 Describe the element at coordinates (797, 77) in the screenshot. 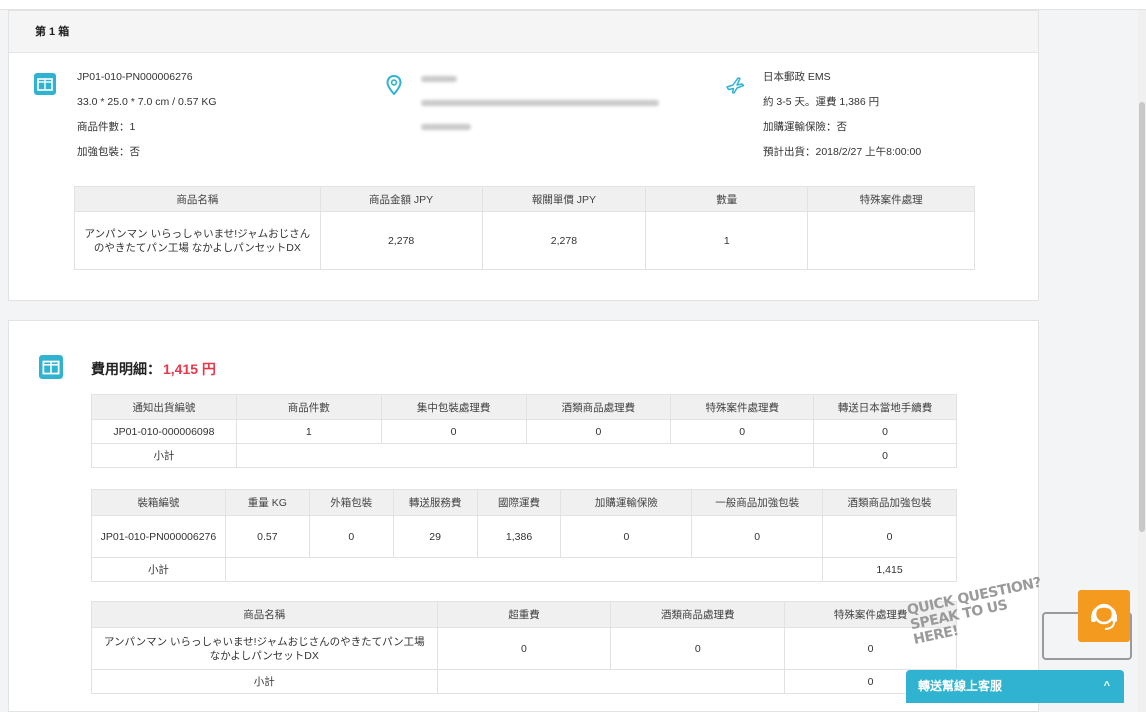

I see `shipping-carrier: 日本郵政 EMS` at that location.